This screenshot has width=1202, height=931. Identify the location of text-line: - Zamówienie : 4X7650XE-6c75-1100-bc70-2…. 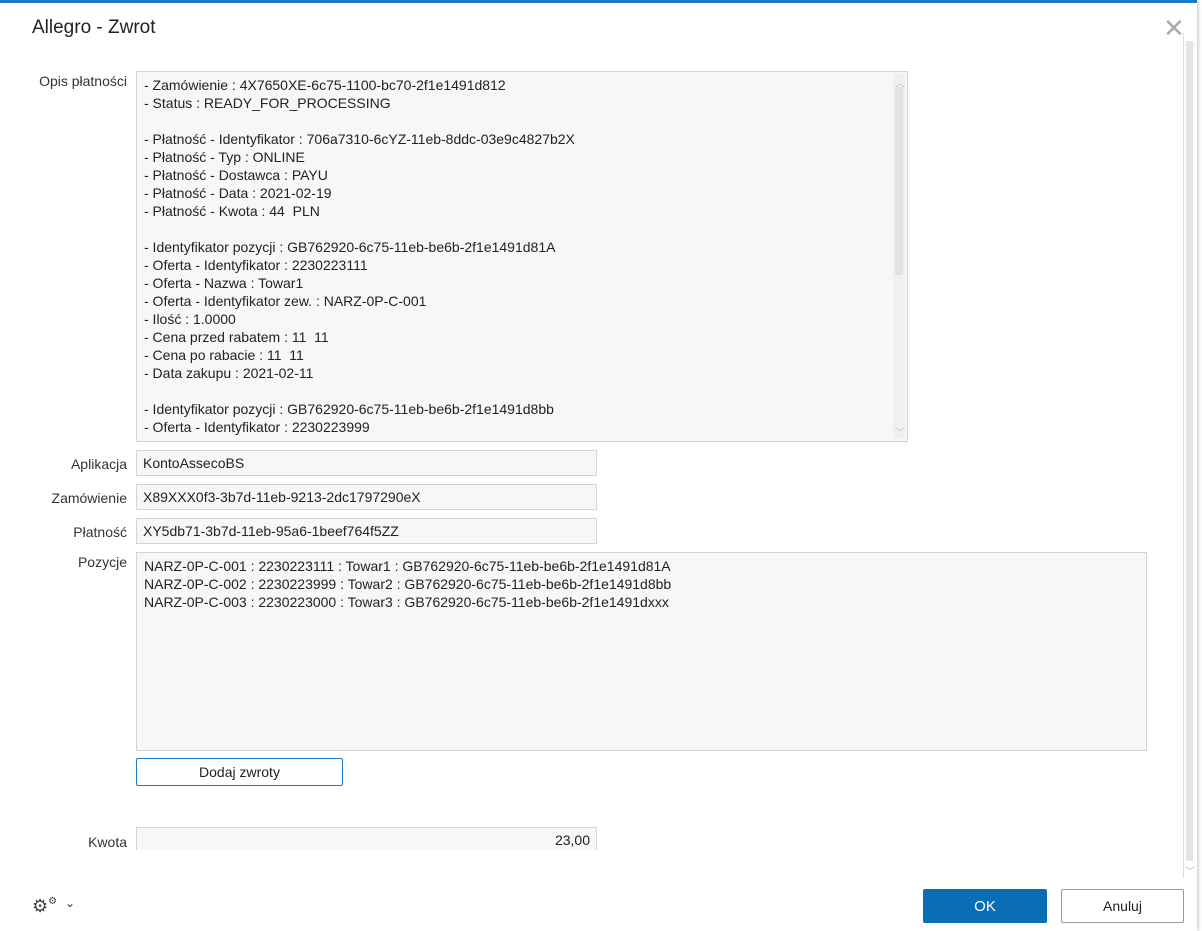
(325, 85).